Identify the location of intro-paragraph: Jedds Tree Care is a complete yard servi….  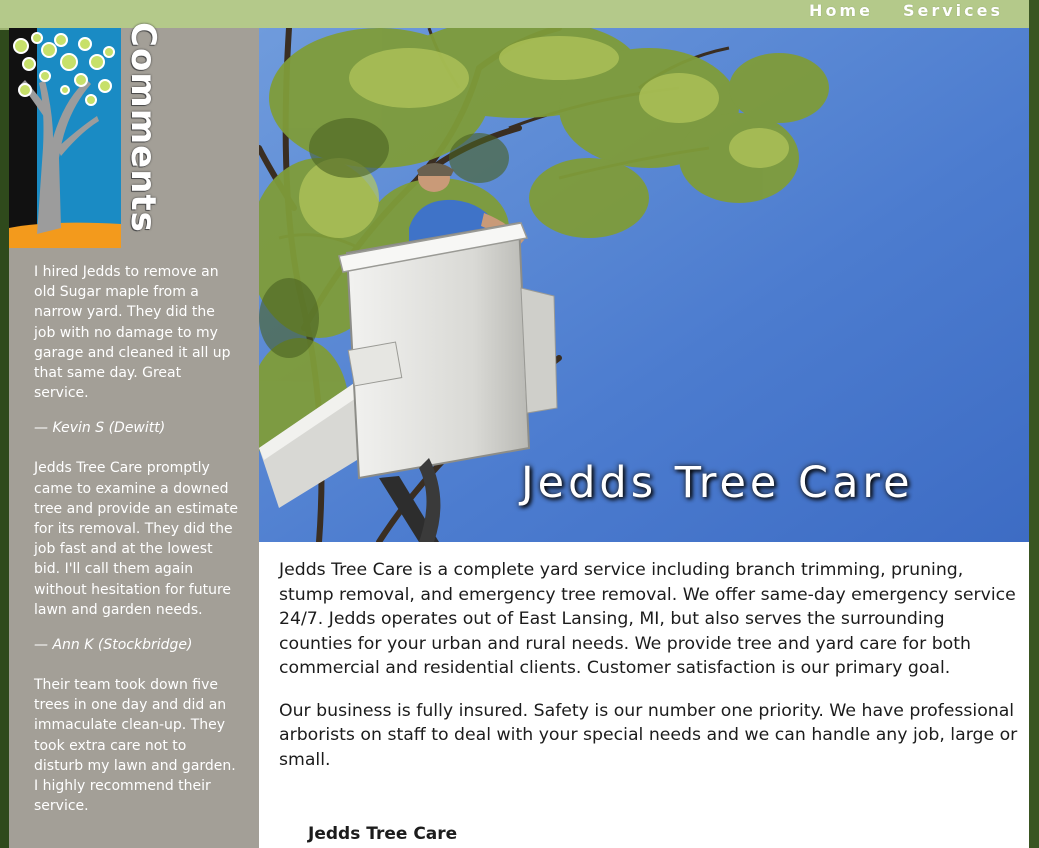
(647, 619).